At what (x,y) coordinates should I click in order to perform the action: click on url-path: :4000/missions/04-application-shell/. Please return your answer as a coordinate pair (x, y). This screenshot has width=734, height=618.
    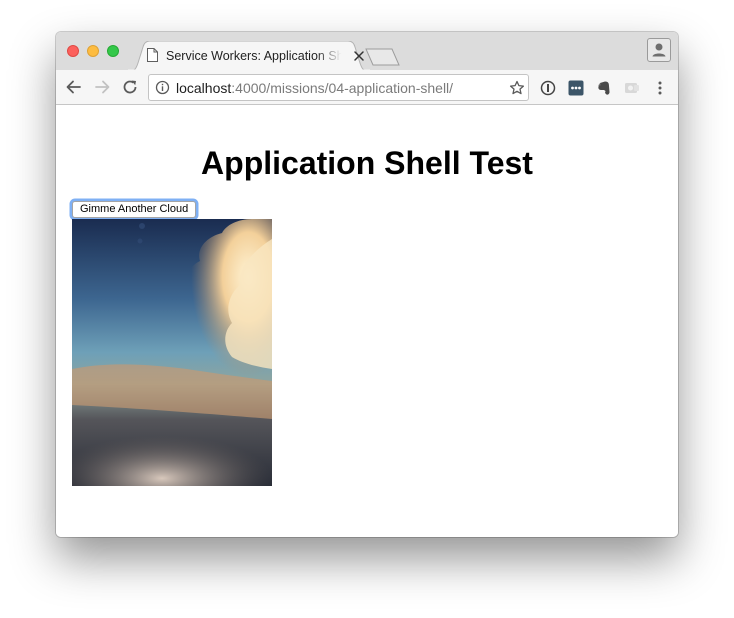
    Looking at the image, I should click on (342, 88).